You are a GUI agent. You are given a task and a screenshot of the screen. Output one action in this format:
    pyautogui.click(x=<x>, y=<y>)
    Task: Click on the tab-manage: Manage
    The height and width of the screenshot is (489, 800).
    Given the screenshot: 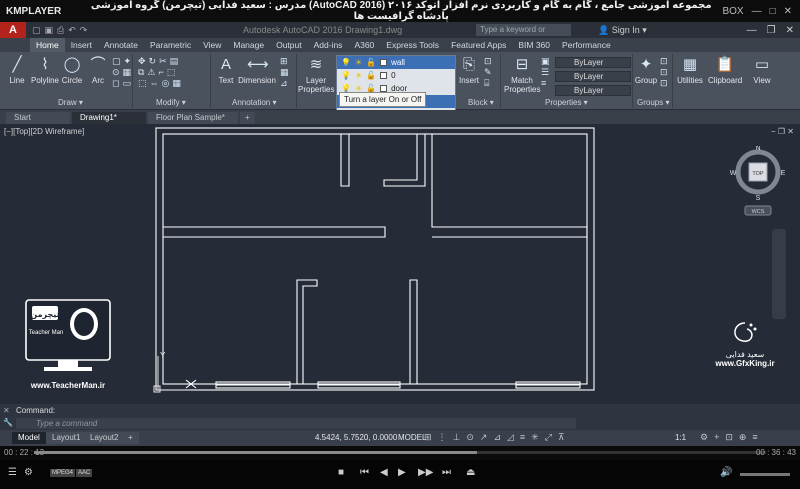 What is the action you would take?
    pyautogui.click(x=248, y=45)
    